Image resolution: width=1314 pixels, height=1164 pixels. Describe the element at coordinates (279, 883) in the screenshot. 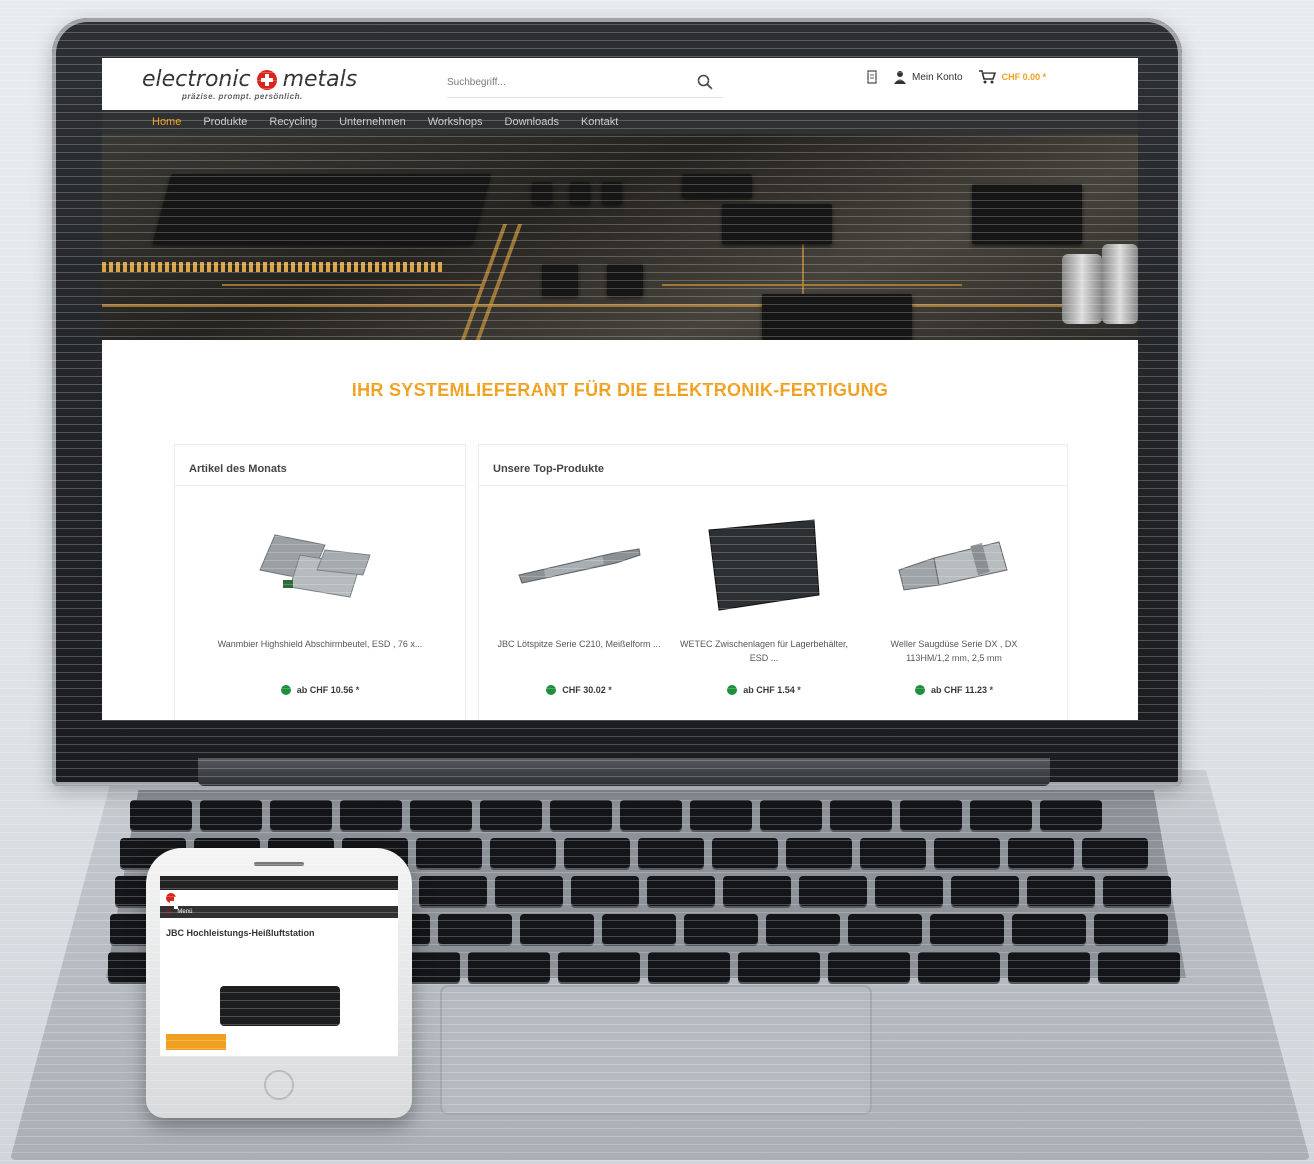

I see `phone-status-bar` at that location.